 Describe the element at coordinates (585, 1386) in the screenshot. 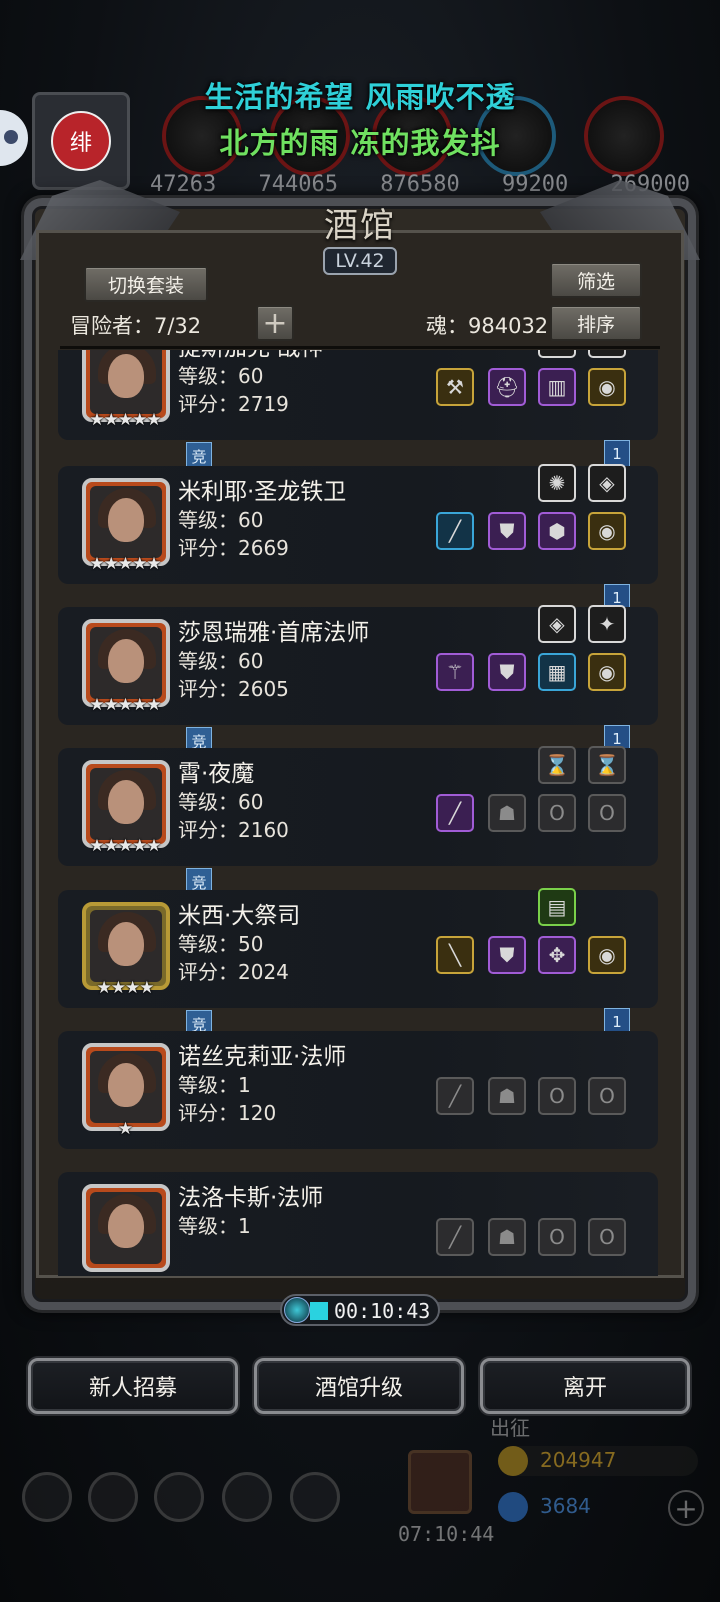

I see `leave-button: 离开` at that location.